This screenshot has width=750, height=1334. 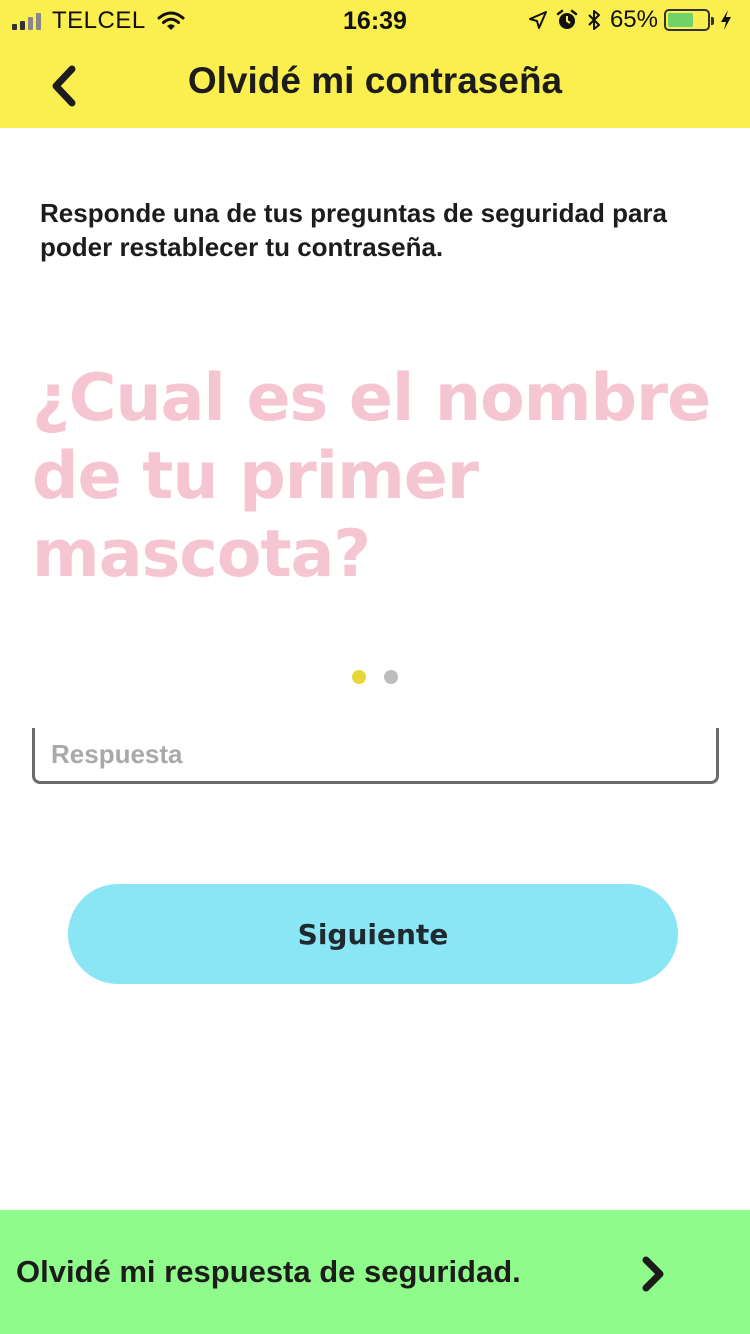 What do you see at coordinates (373, 934) in the screenshot?
I see `next-button: Siguiente` at bounding box center [373, 934].